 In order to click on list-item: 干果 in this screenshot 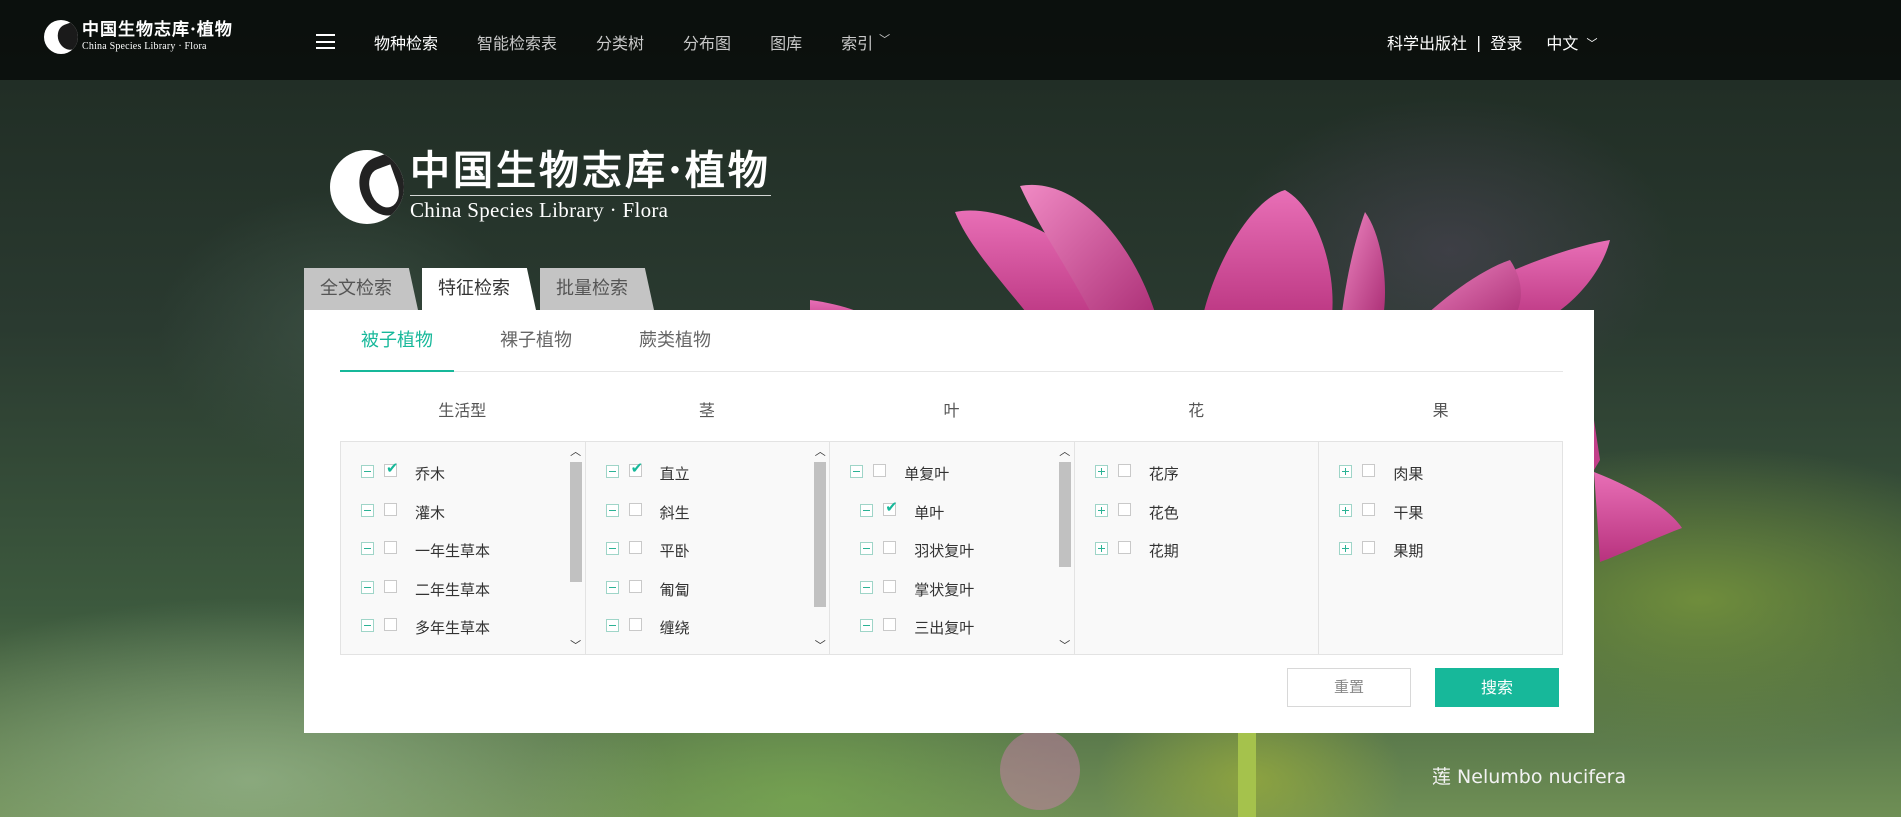, I will do `click(1439, 520)`.